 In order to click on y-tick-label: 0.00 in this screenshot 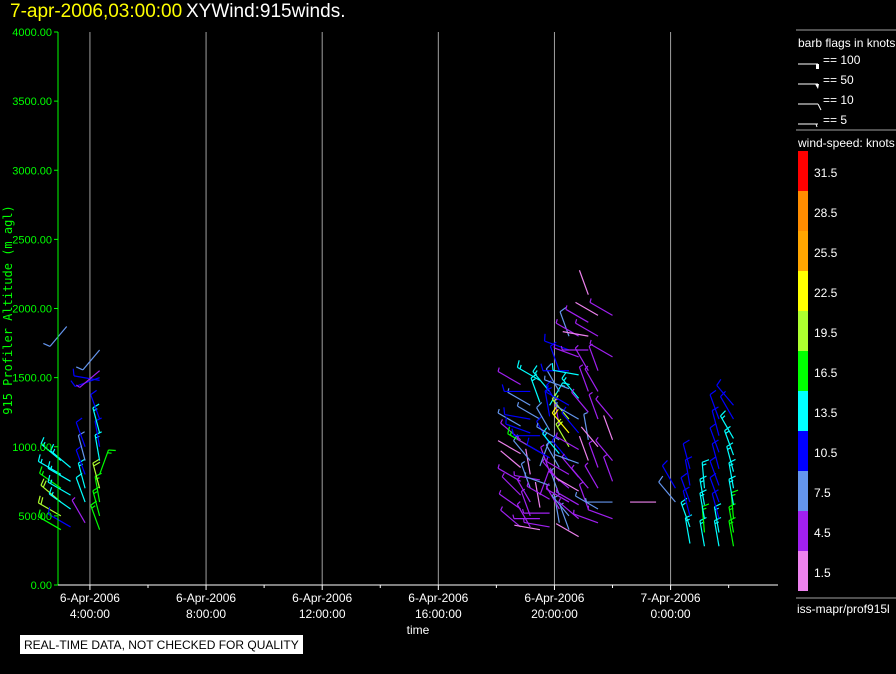, I will do `click(41, 586)`.